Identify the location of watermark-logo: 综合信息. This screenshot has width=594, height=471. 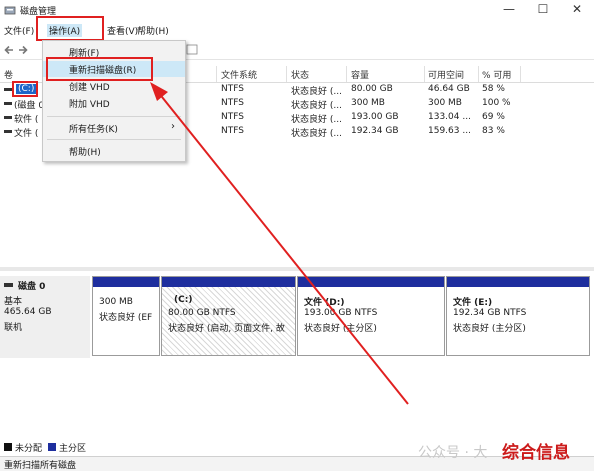
(536, 453).